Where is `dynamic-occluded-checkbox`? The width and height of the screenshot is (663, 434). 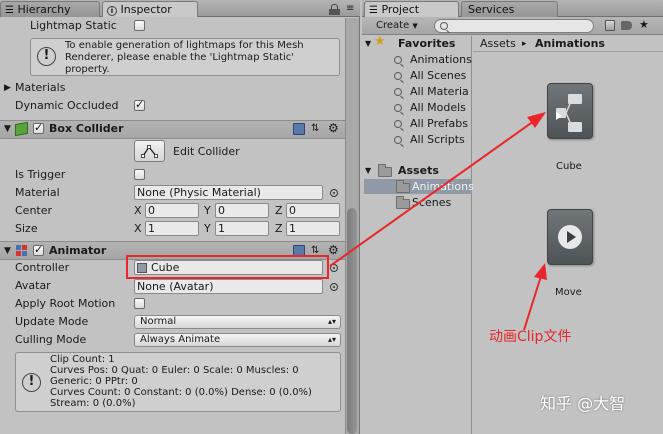 dynamic-occluded-checkbox is located at coordinates (139, 104).